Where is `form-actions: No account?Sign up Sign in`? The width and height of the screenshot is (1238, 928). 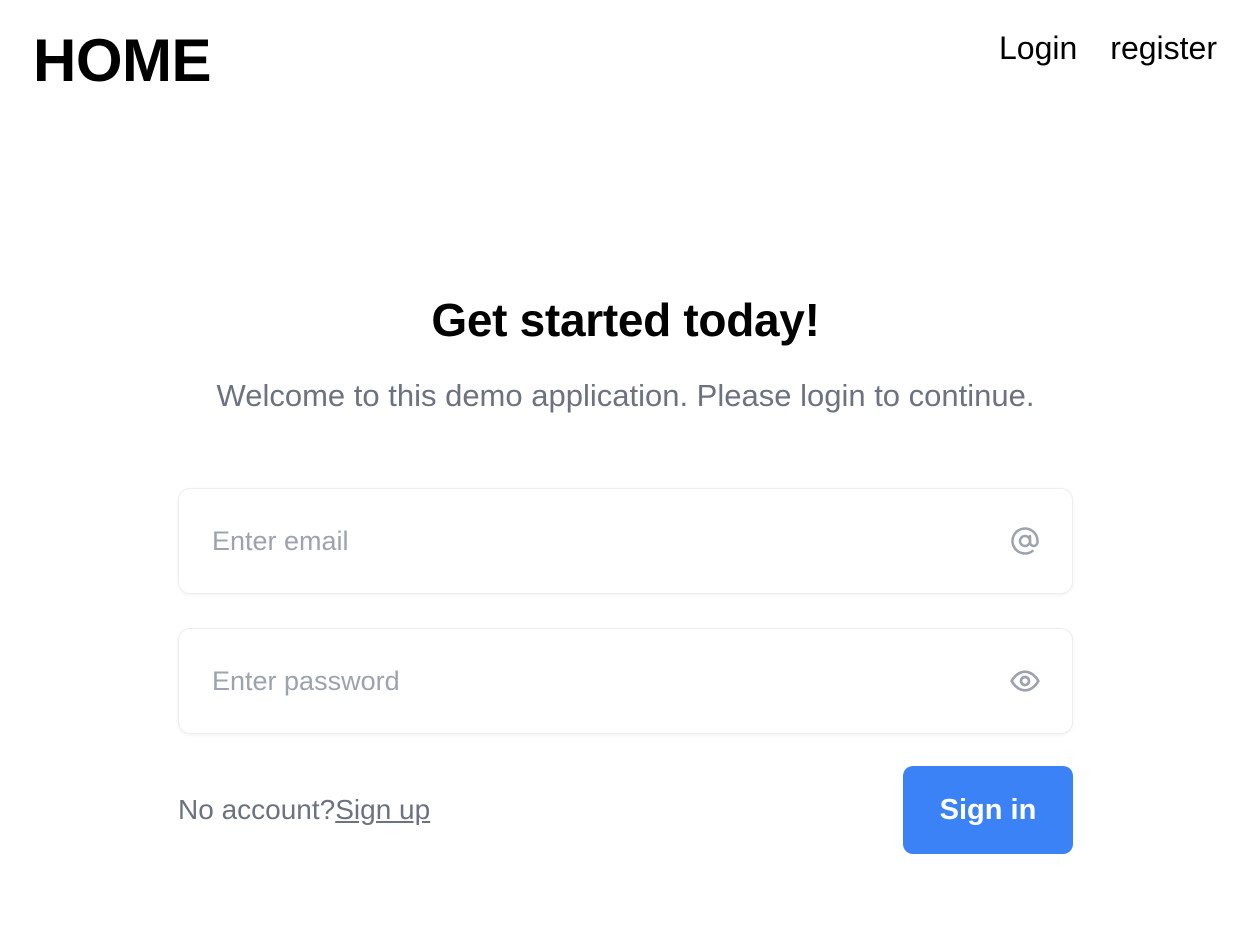 form-actions: No account?Sign up Sign in is located at coordinates (625, 810).